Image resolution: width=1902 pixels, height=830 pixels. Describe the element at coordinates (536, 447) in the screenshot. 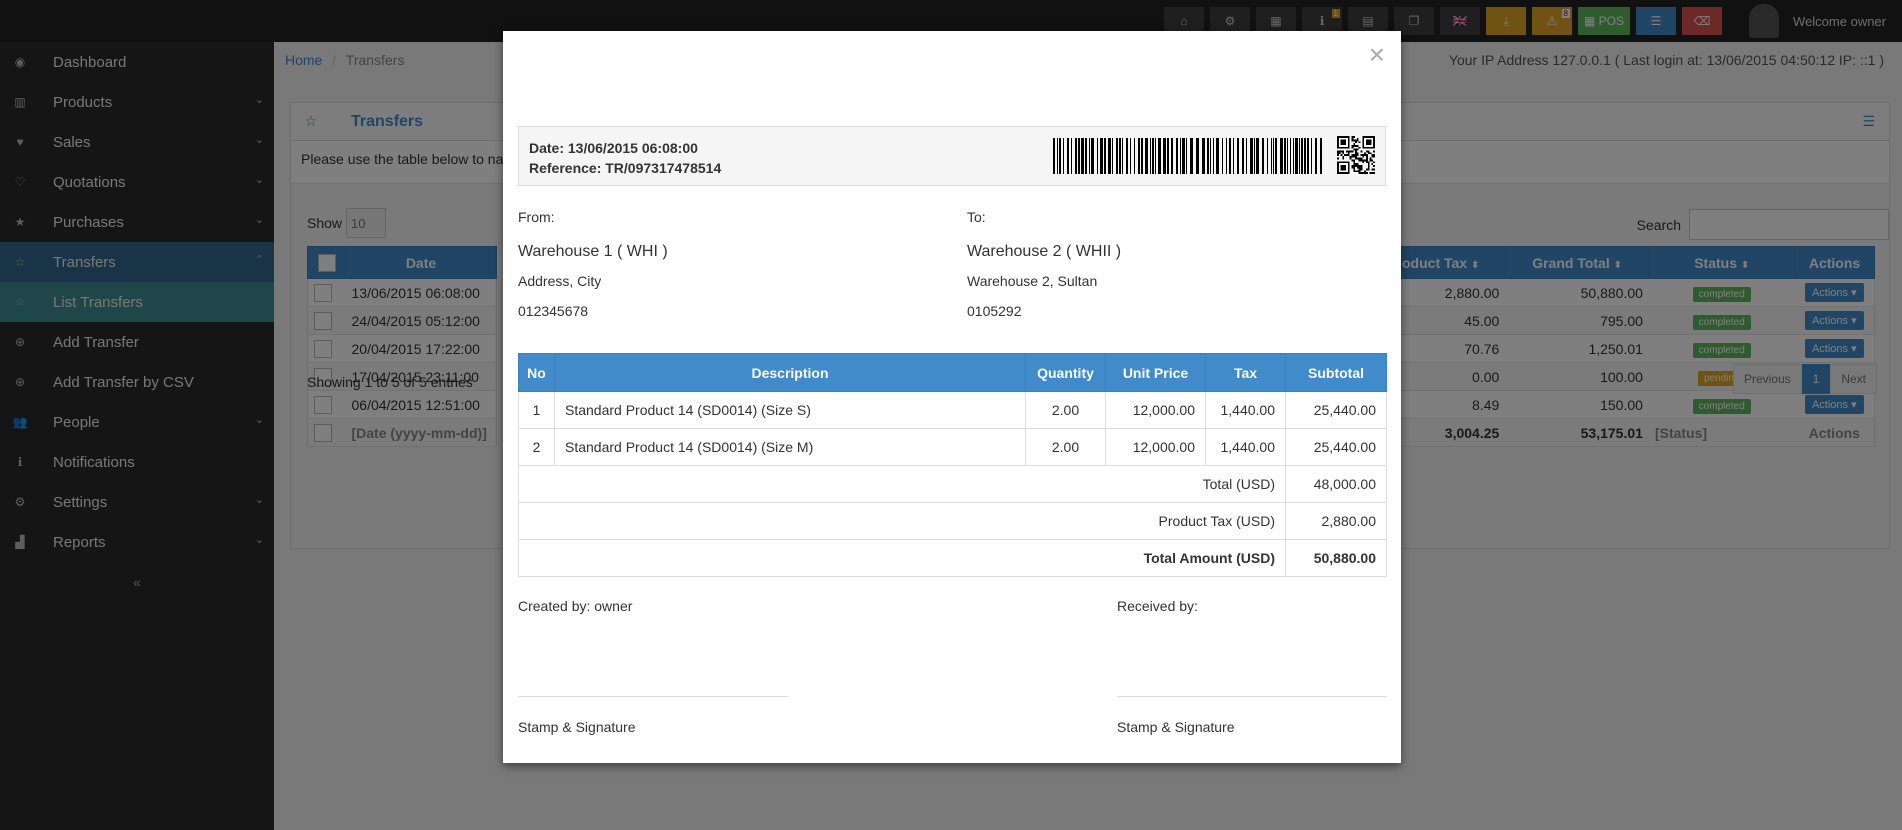

I see `item-no: 2` at that location.